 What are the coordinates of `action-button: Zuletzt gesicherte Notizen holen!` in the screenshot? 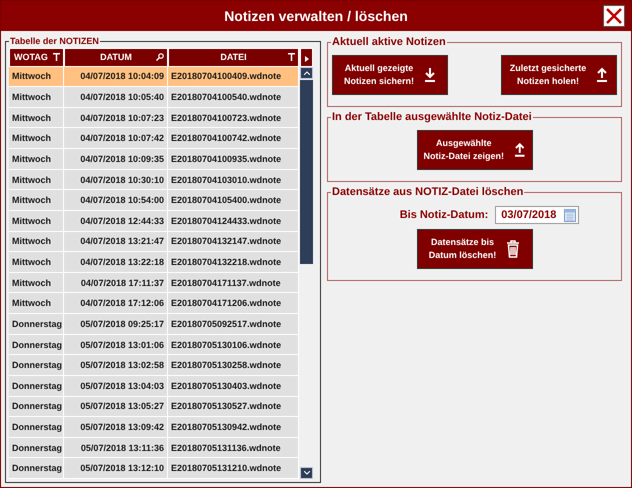 It's located at (559, 75).